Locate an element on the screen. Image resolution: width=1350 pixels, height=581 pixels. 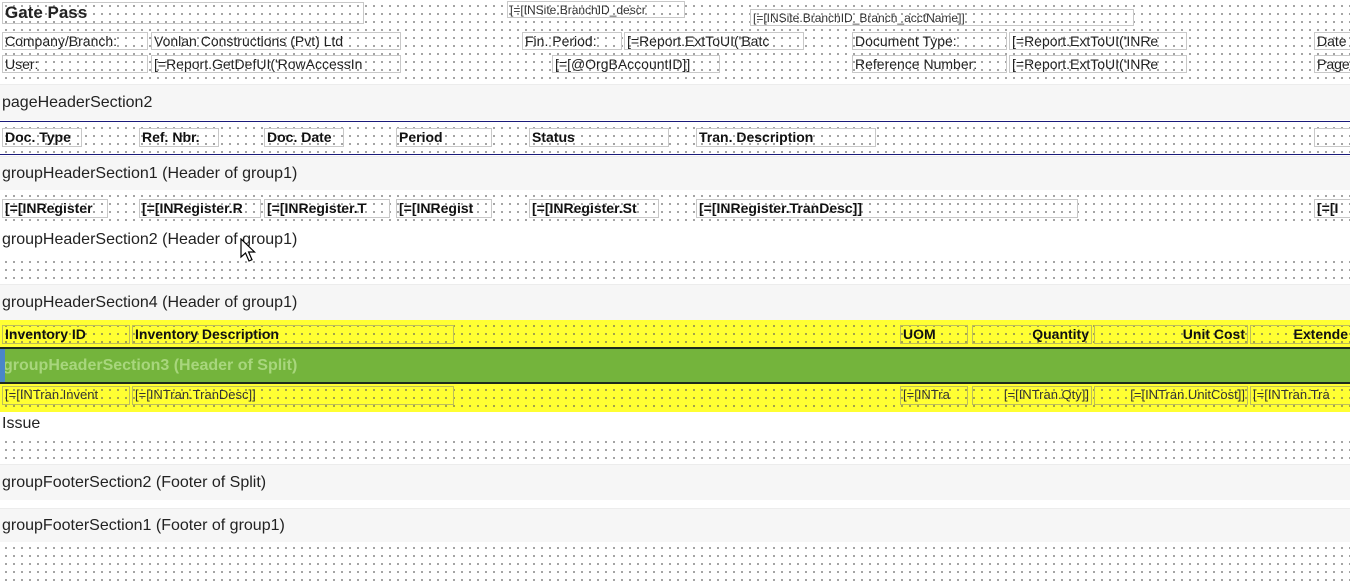
col-doc-type: Doc. Type is located at coordinates (42, 137).